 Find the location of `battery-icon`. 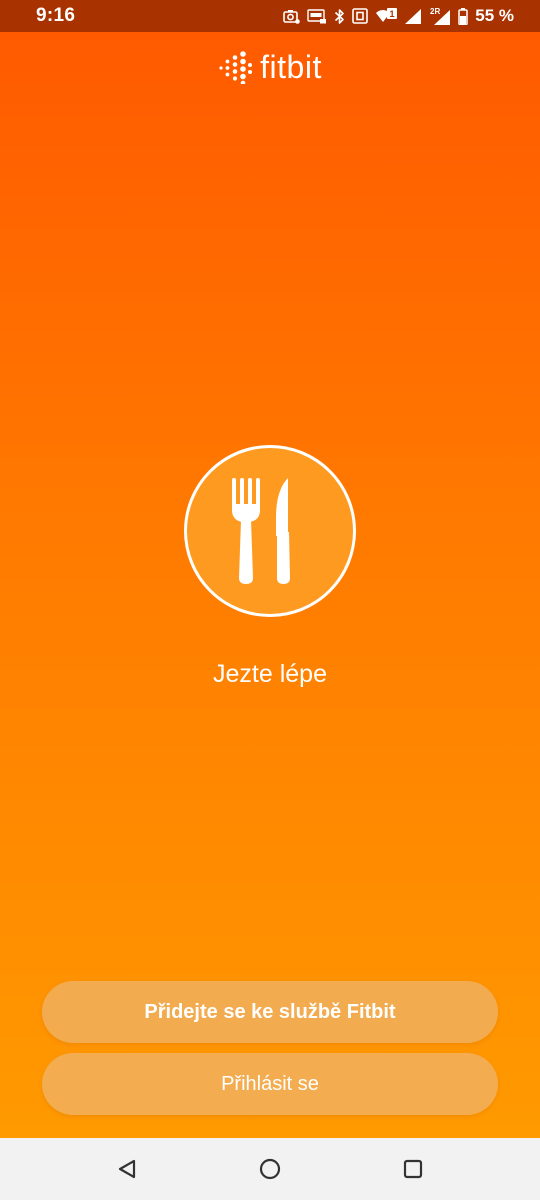

battery-icon is located at coordinates (463, 16).